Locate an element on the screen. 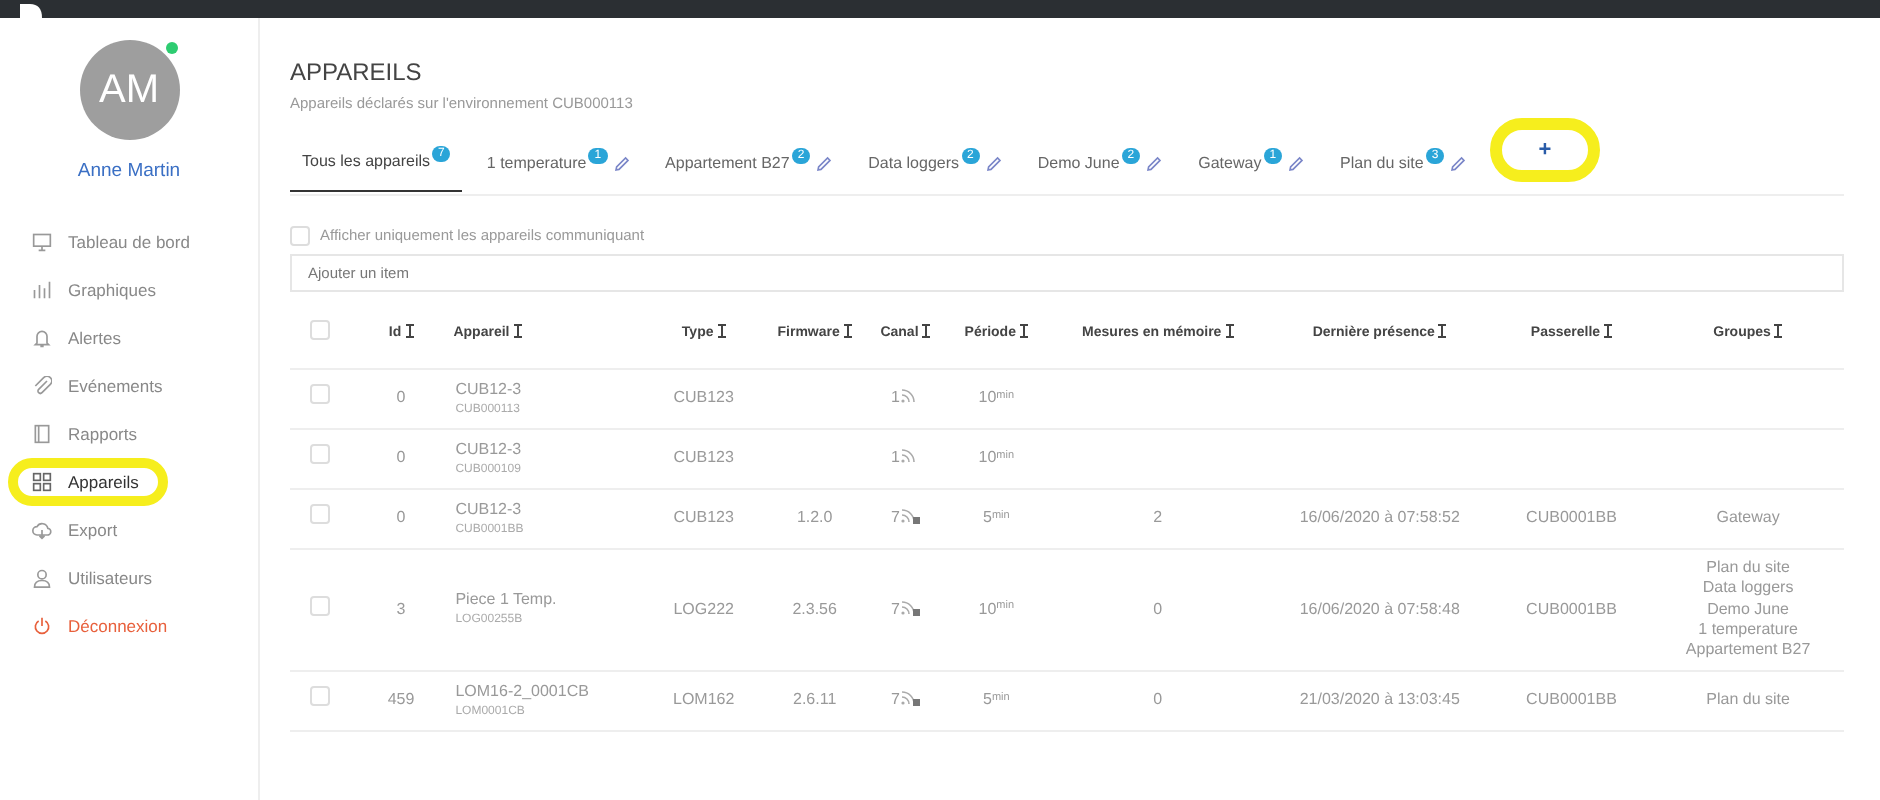  sidebar-item: Evénements is located at coordinates (129, 386).